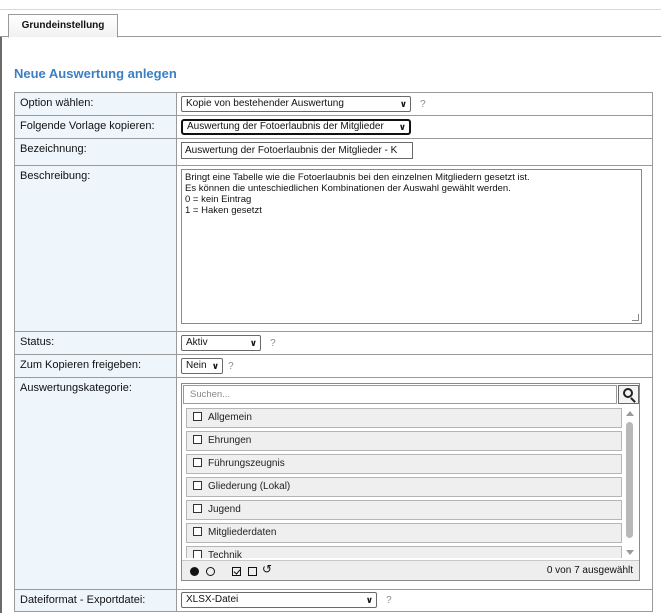  I want to click on option-select-value: Kopie von bestehender Auswertung, so click(265, 103).